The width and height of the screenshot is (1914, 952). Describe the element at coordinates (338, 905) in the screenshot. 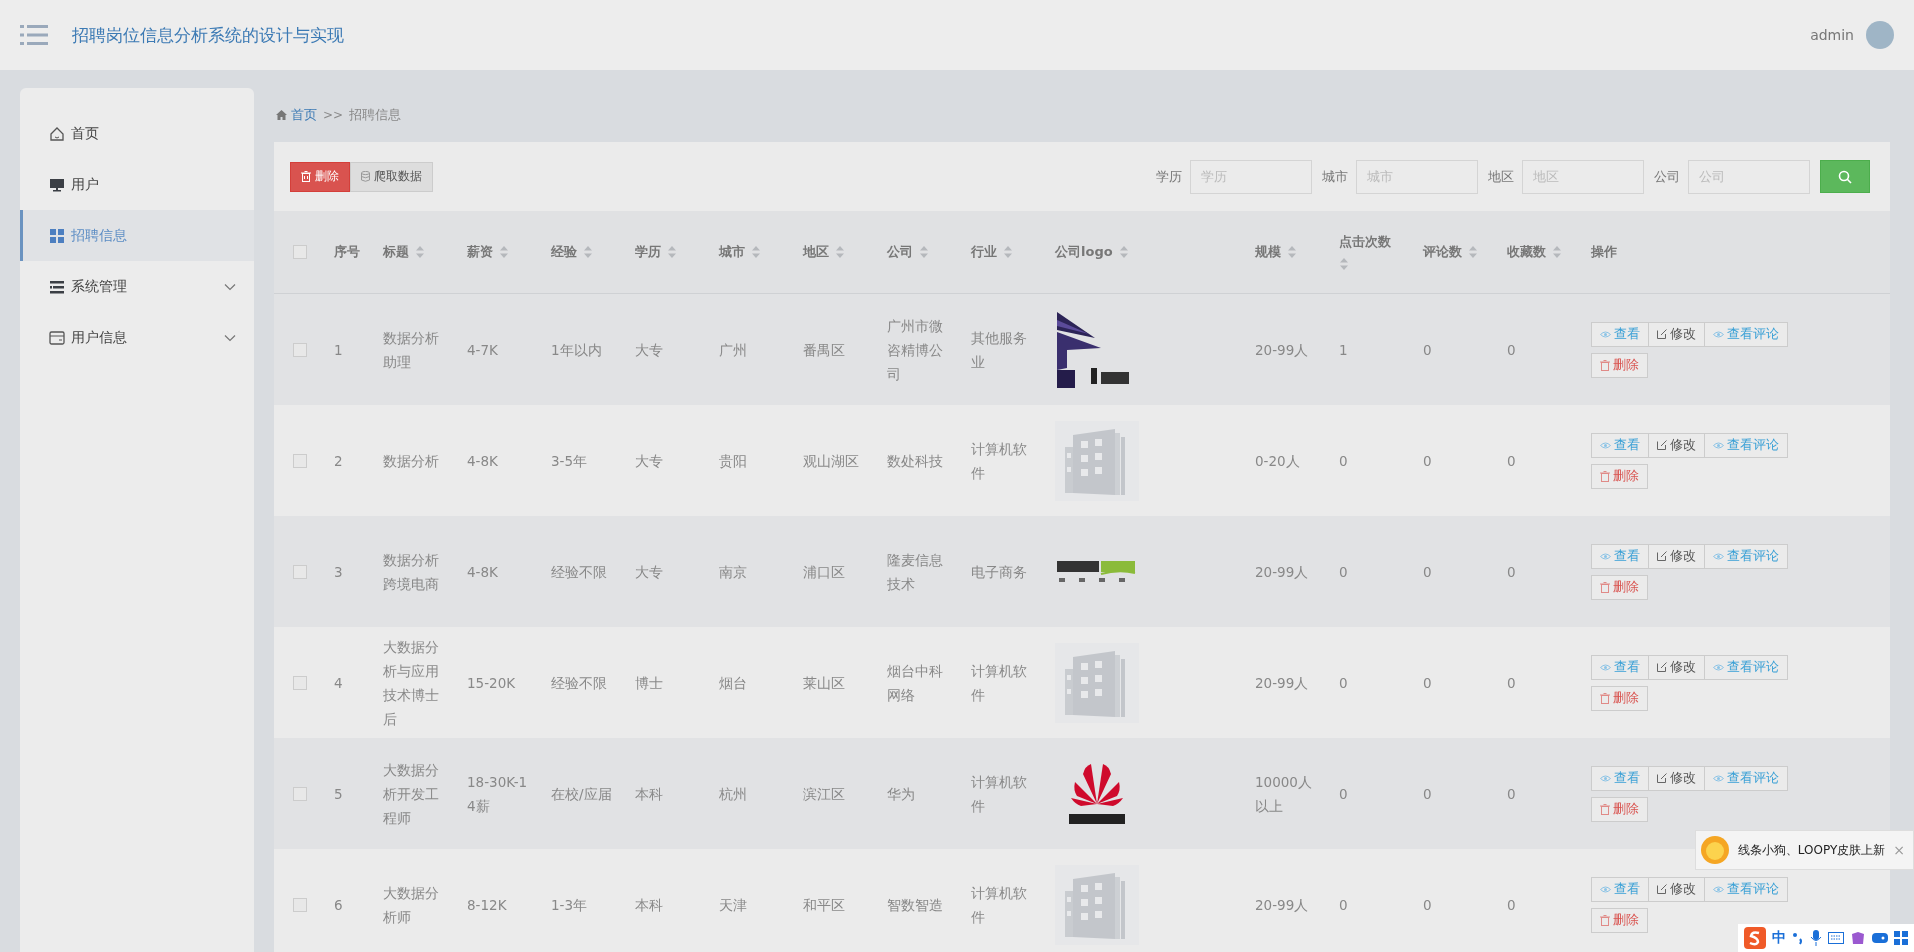

I see `table-cell-text: 6` at that location.